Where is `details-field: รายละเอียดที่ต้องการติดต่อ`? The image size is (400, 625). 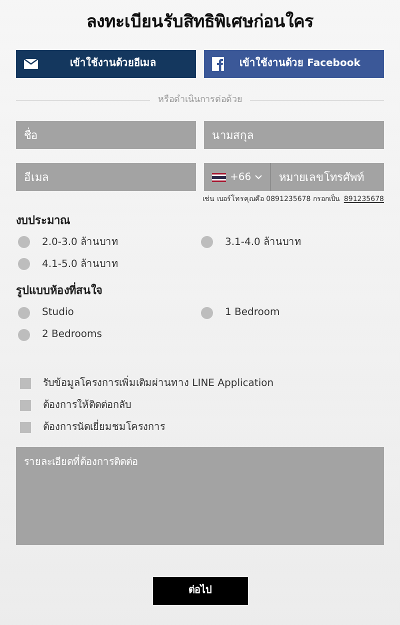 details-field: รายละเอียดที่ต้องการติดต่อ is located at coordinates (200, 495).